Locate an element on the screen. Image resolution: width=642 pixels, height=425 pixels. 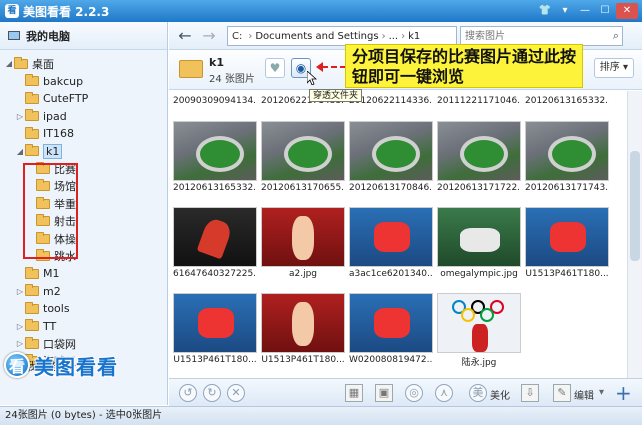
skin-icon: 👕 is located at coordinates (545, 11).